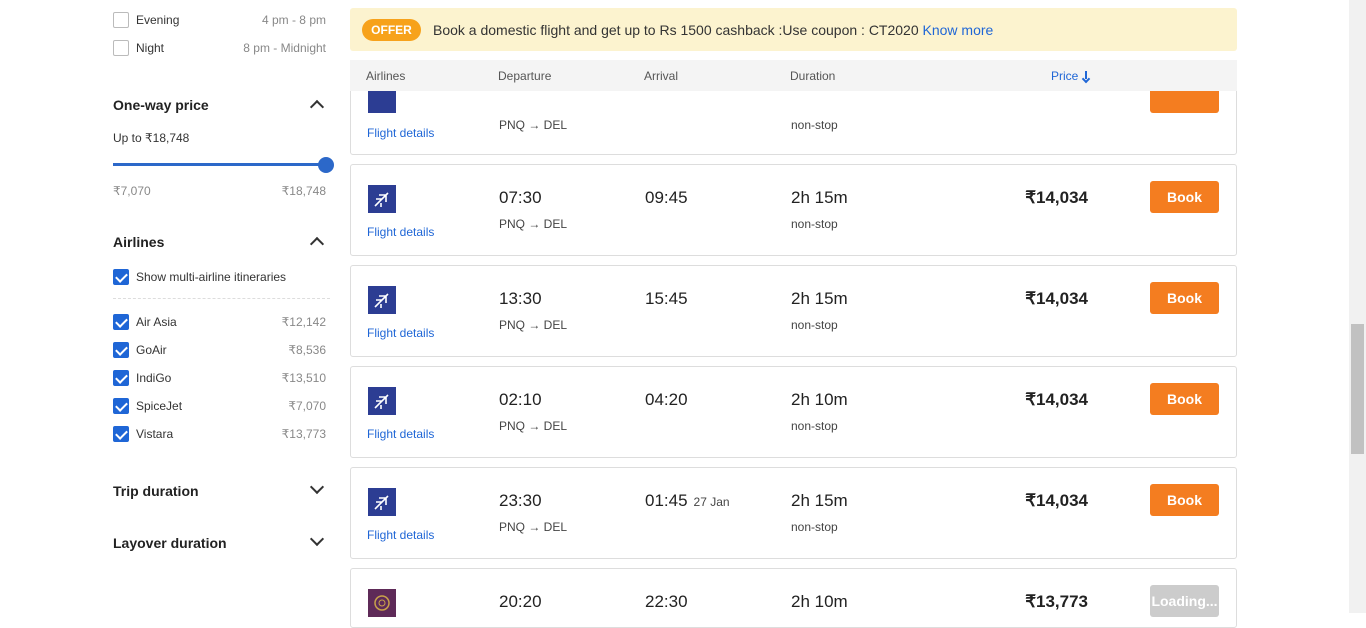  I want to click on sort-price: Price, so click(1070, 76).